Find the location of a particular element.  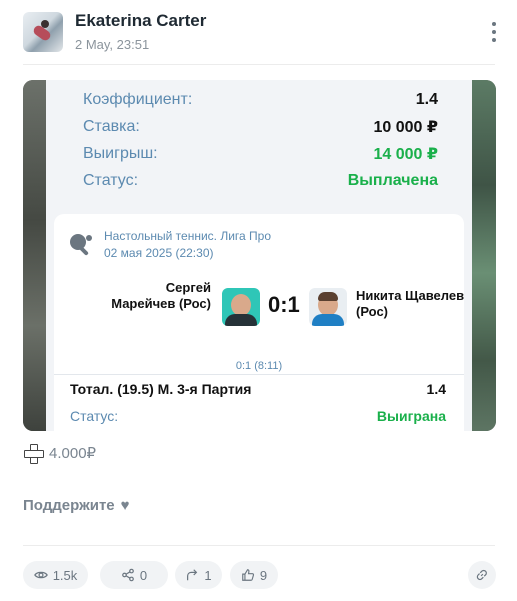

stake-value: 10 000 ₽ is located at coordinates (405, 127).